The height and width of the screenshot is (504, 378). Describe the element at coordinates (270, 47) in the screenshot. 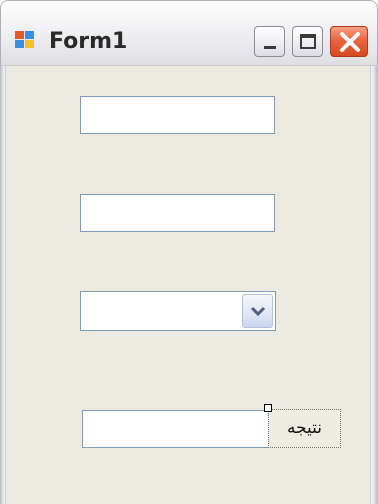

I see `minimize-icon` at that location.